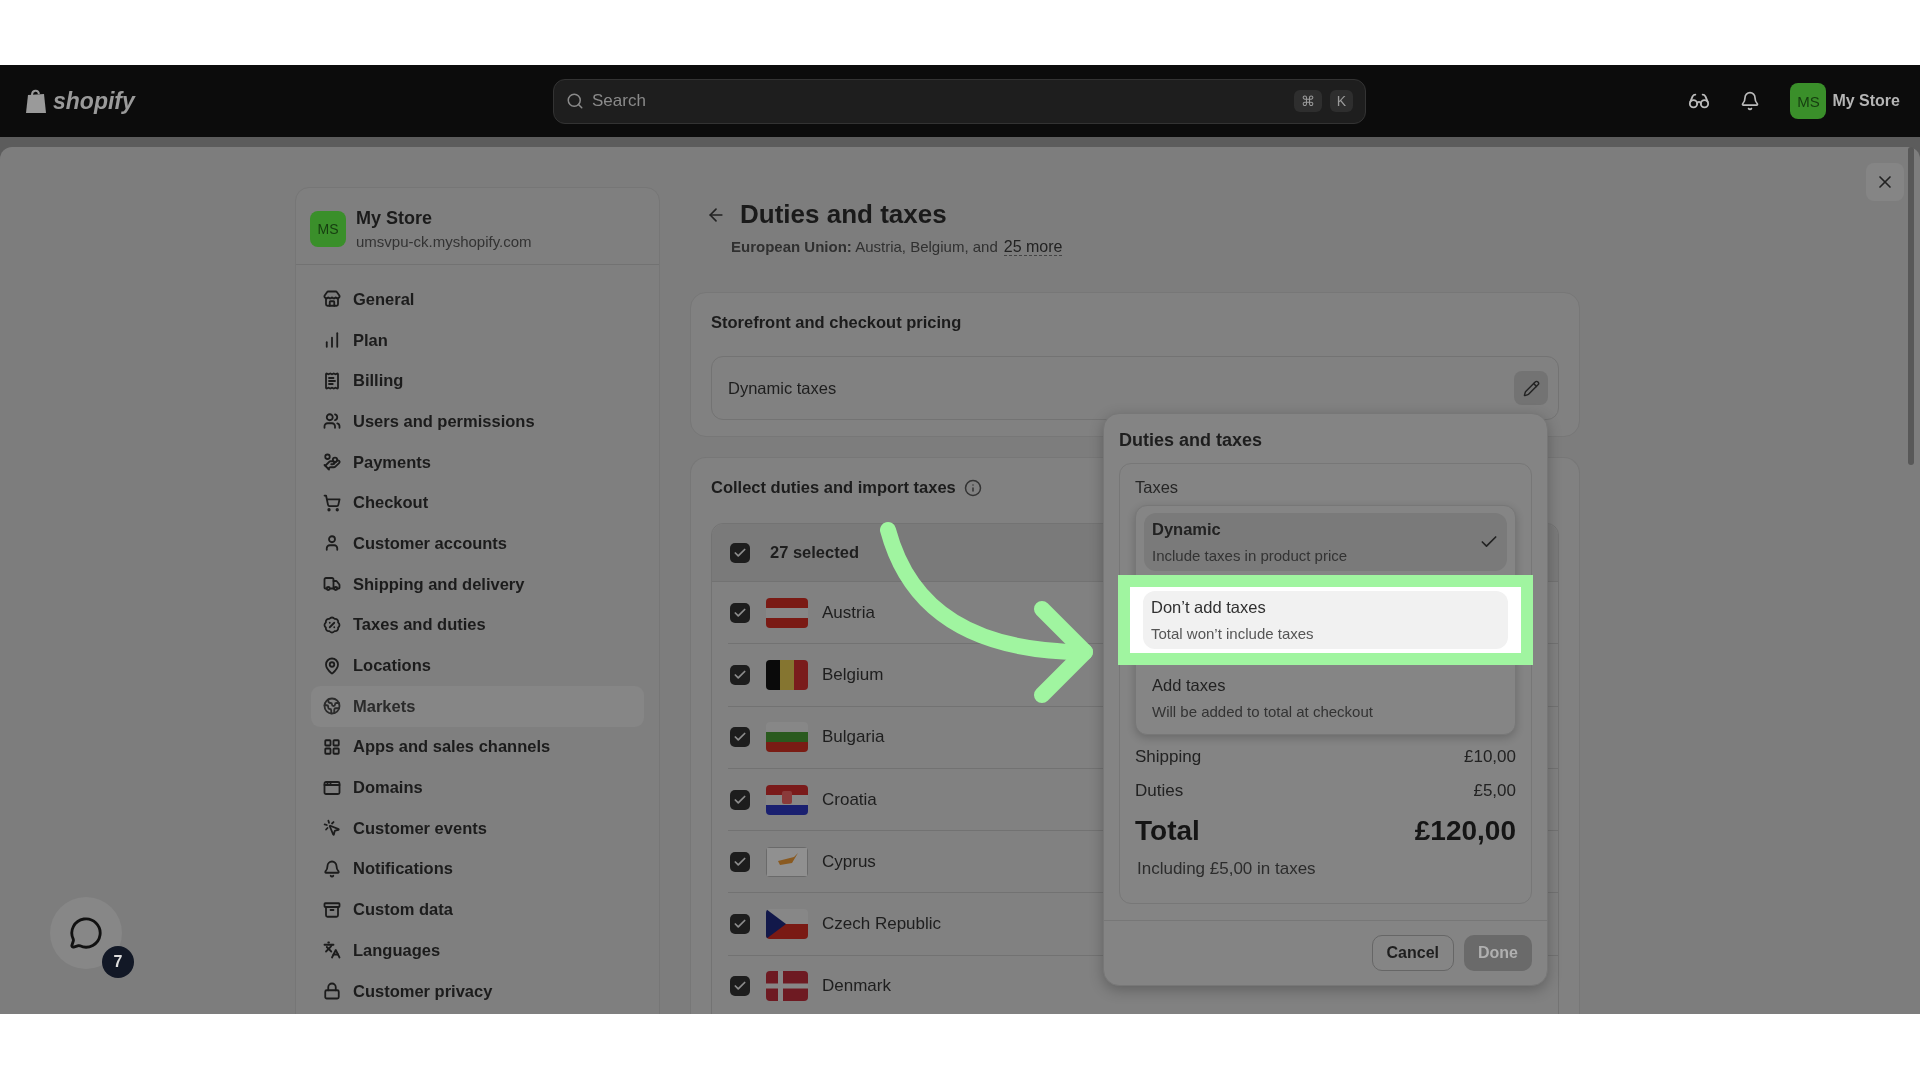 The image size is (1920, 1080). What do you see at coordinates (444, 241) in the screenshot?
I see `store-domain: umsvpu-ck.myshopify.com` at bounding box center [444, 241].